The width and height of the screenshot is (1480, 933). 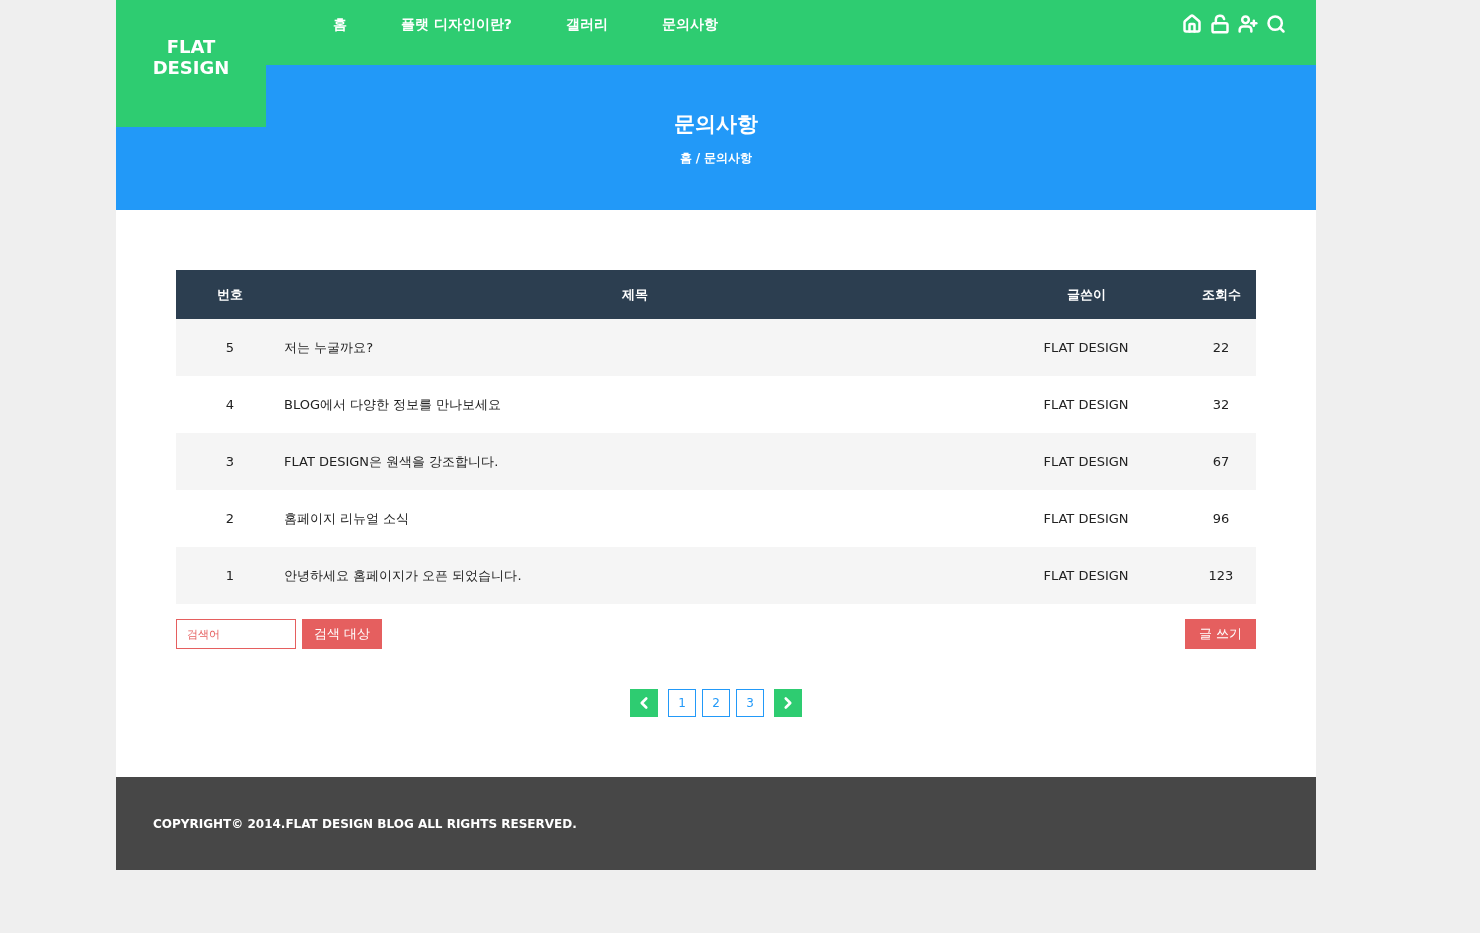 What do you see at coordinates (1248, 24) in the screenshot?
I see `user-add-icon` at bounding box center [1248, 24].